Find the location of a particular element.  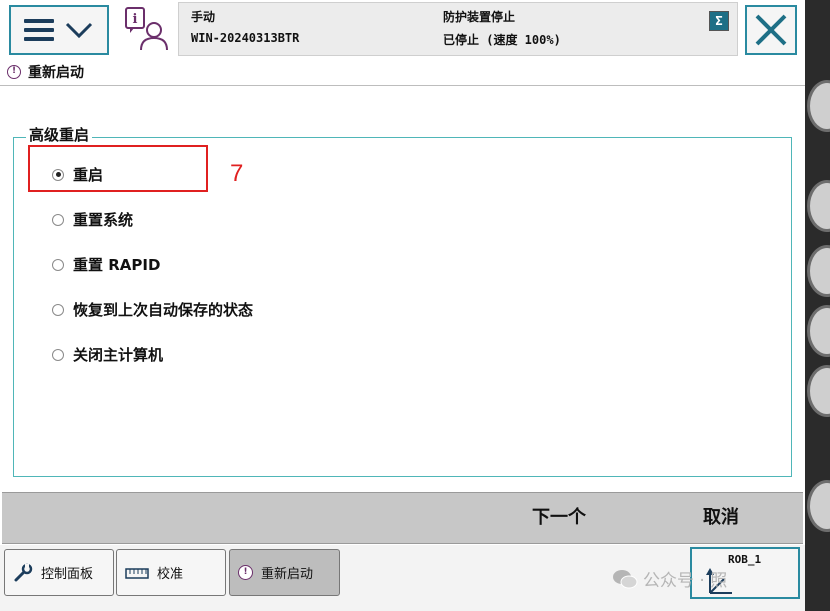

ruler-icon is located at coordinates (137, 573).